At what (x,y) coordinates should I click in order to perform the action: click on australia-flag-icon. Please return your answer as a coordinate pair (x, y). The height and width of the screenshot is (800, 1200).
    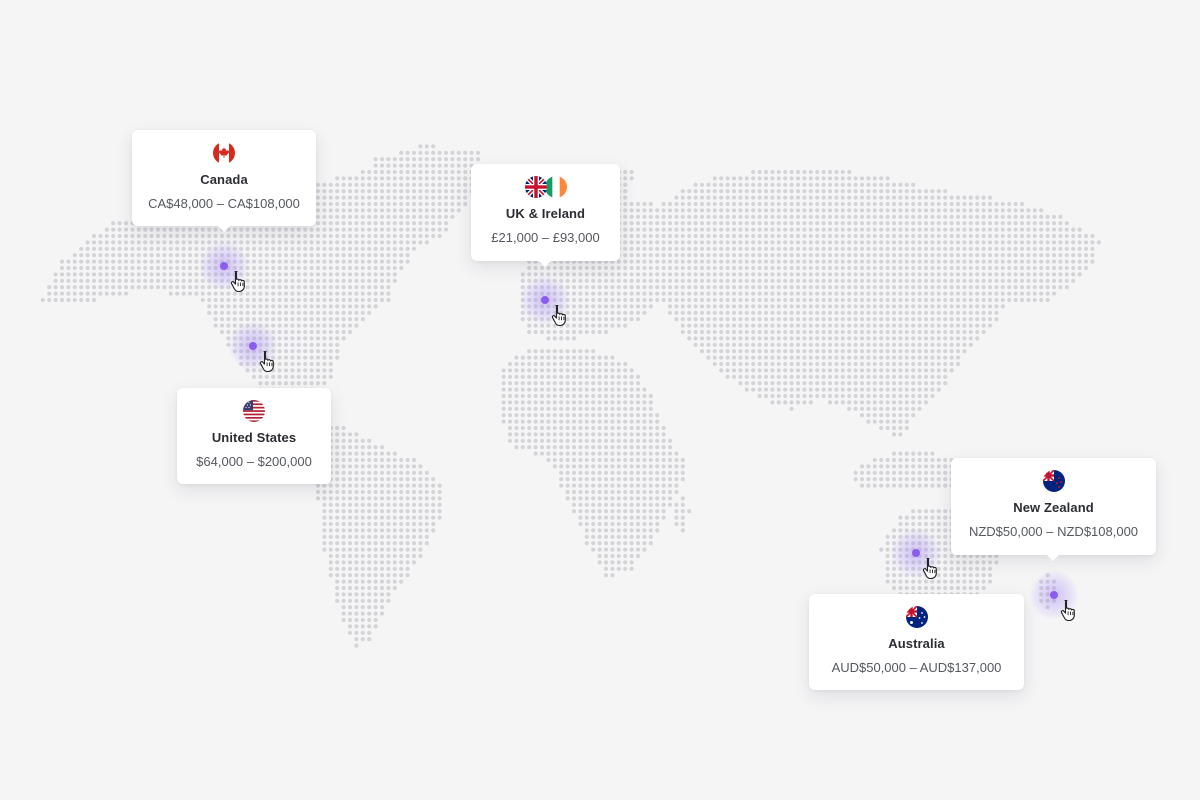
    Looking at the image, I should click on (916, 617).